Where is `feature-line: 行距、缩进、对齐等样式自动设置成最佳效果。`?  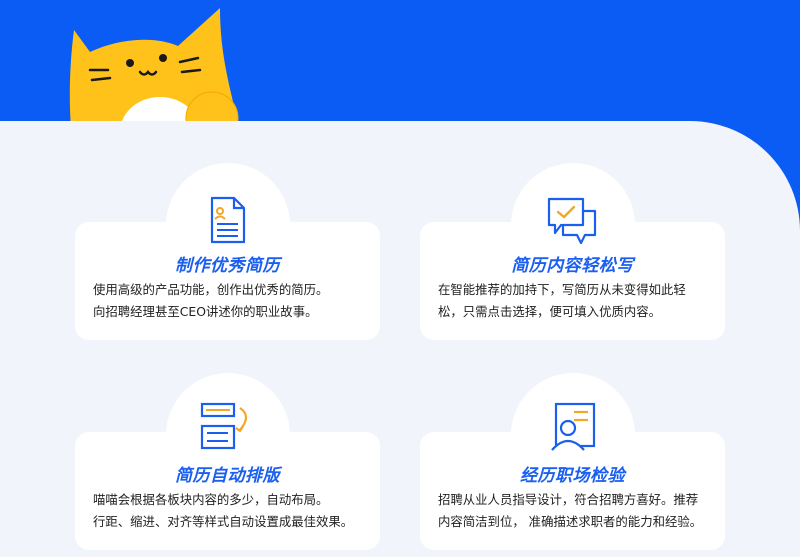 feature-line: 行距、缩进、对齐等样式自动设置成最佳效果。 is located at coordinates (223, 521).